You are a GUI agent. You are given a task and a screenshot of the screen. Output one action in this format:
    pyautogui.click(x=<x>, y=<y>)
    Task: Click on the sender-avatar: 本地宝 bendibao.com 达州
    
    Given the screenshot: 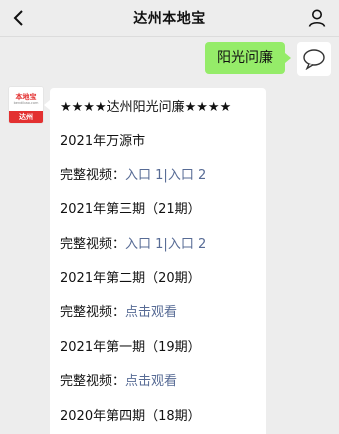 What is the action you would take?
    pyautogui.click(x=26, y=105)
    